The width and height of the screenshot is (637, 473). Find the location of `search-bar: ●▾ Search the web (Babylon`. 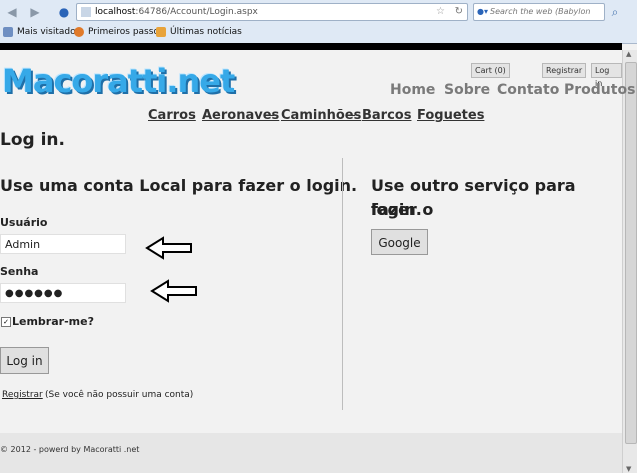

search-bar: ●▾ Search the web (Babylon is located at coordinates (539, 12).